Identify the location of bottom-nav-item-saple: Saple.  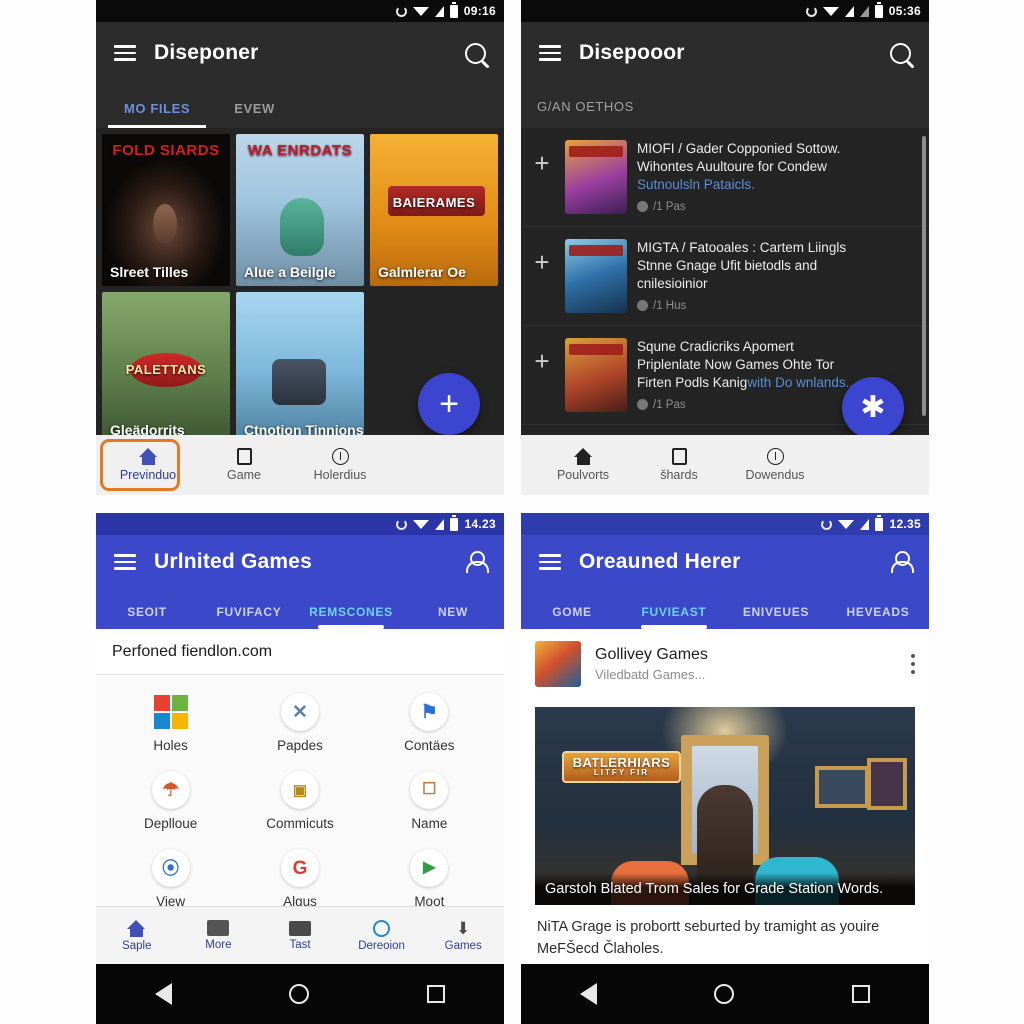
(137, 935).